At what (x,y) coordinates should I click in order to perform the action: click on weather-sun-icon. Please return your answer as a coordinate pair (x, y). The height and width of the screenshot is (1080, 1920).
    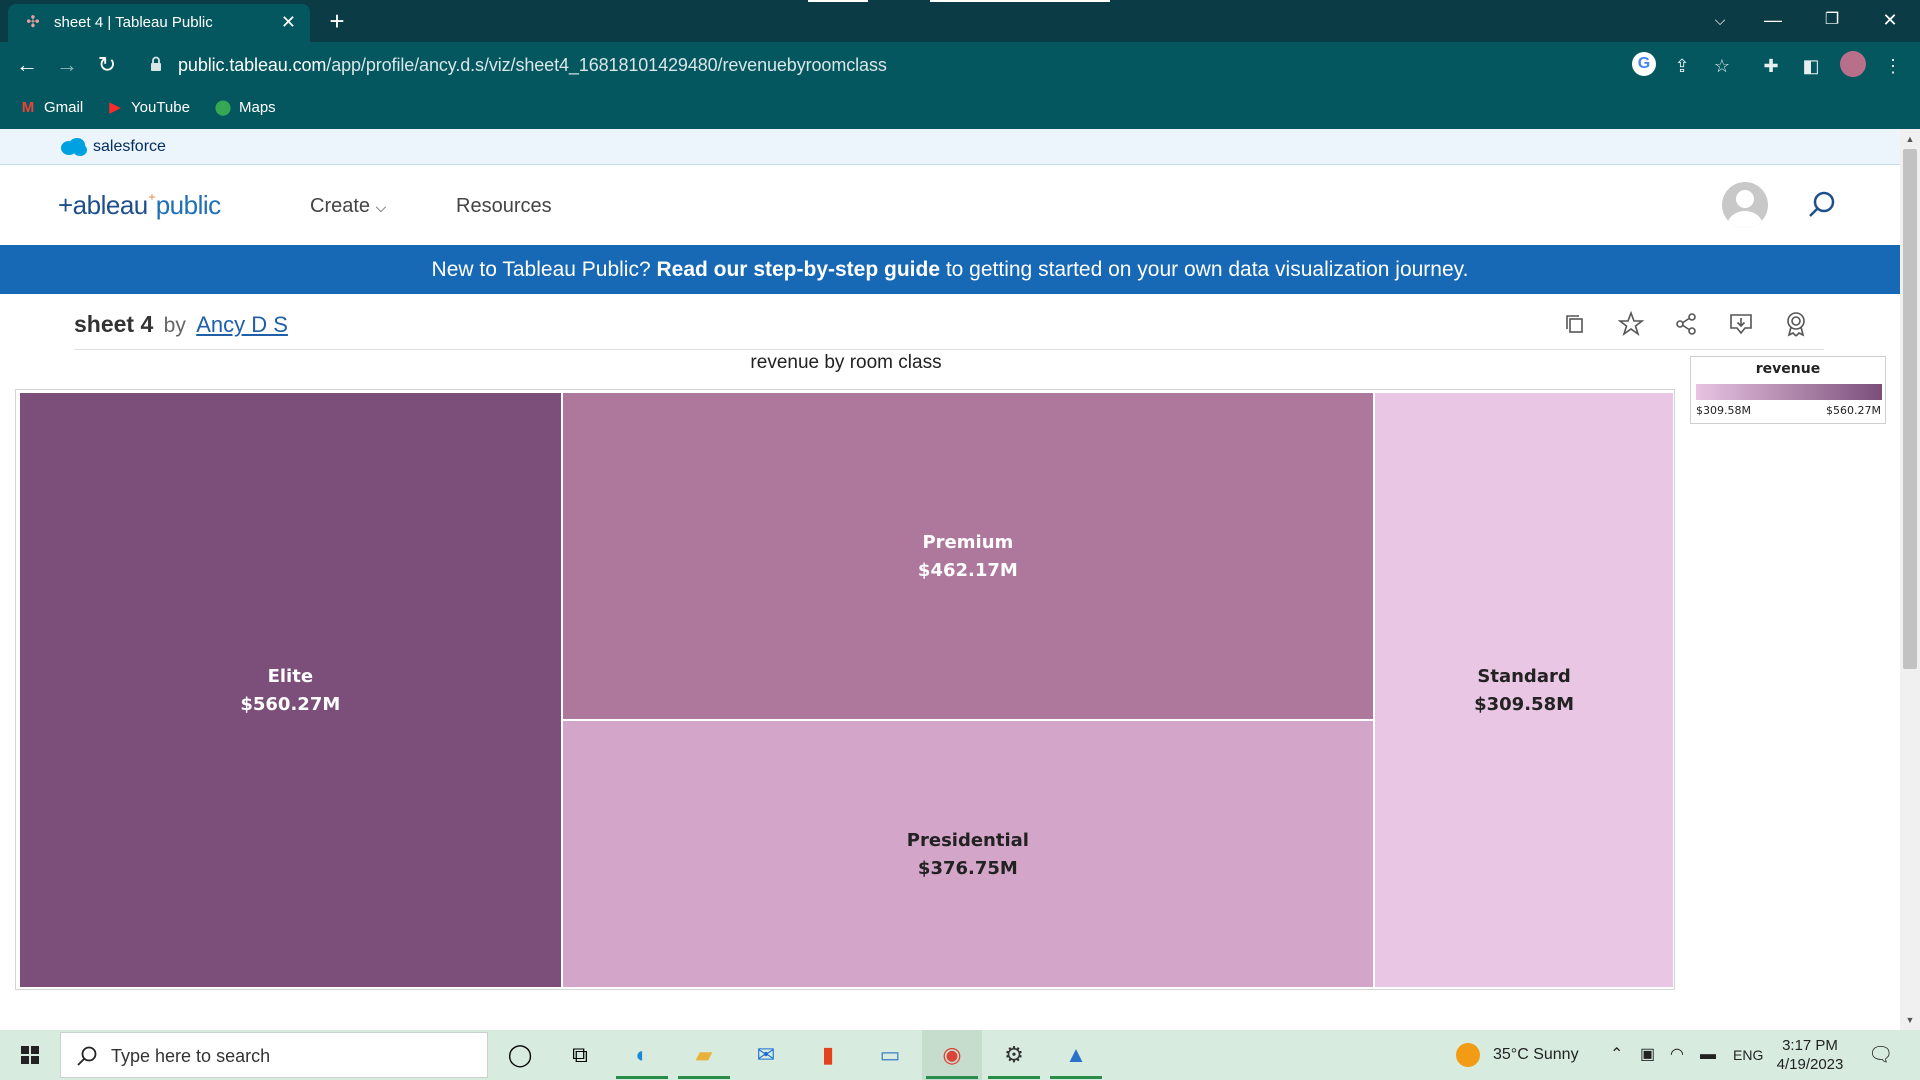
    Looking at the image, I should click on (1468, 1055).